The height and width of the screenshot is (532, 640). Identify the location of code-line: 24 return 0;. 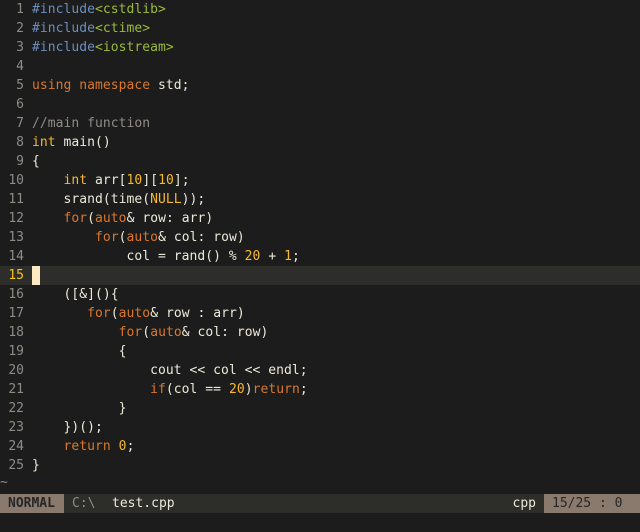
(320, 446).